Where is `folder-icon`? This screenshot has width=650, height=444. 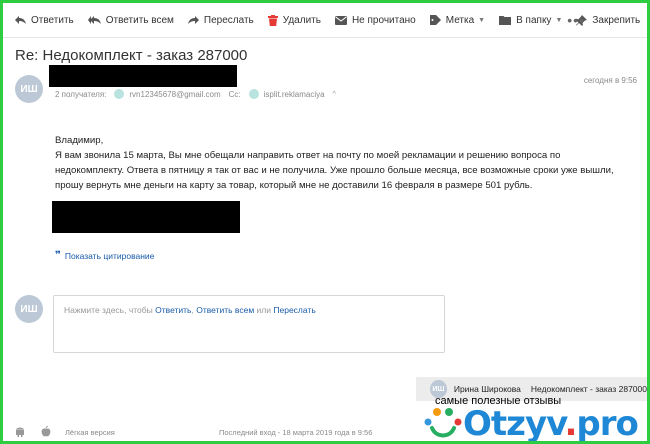 folder-icon is located at coordinates (505, 20).